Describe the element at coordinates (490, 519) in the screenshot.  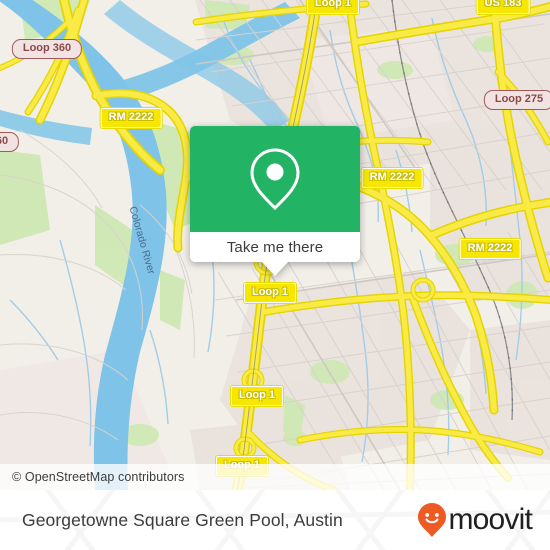
I see `moovit-wordmark: moovit` at that location.